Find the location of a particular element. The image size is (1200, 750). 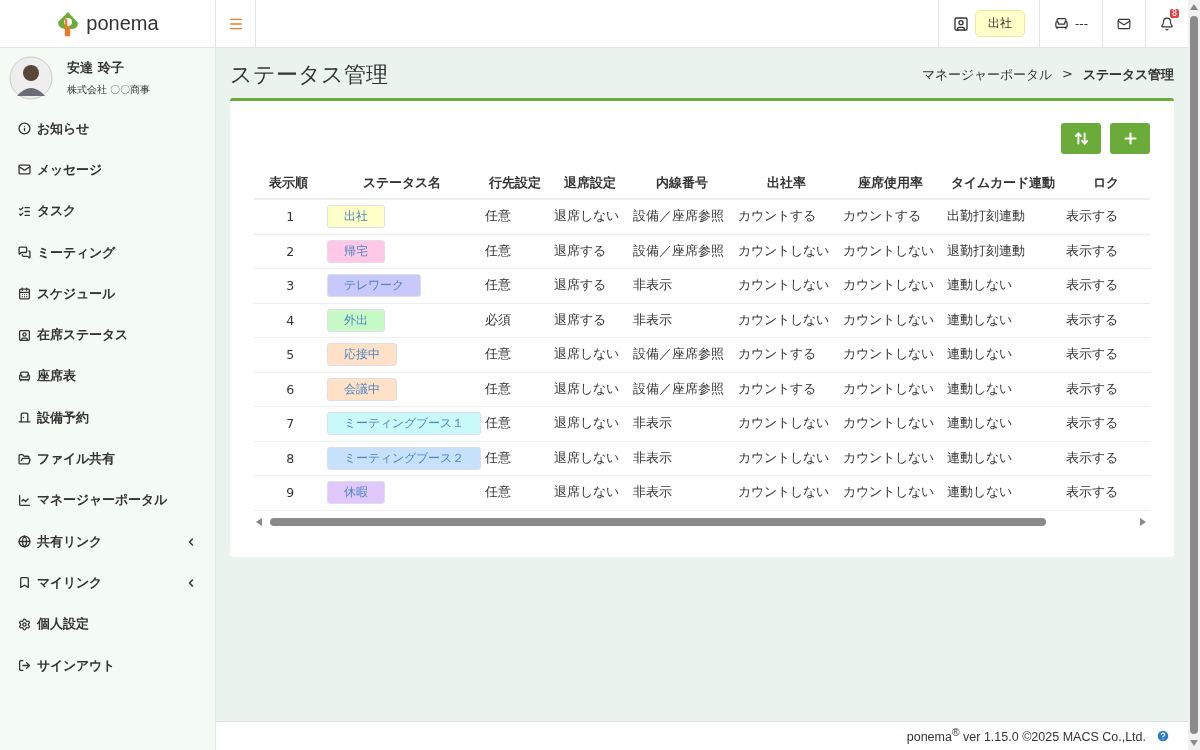

column-header: 退席設定 is located at coordinates (589, 183).